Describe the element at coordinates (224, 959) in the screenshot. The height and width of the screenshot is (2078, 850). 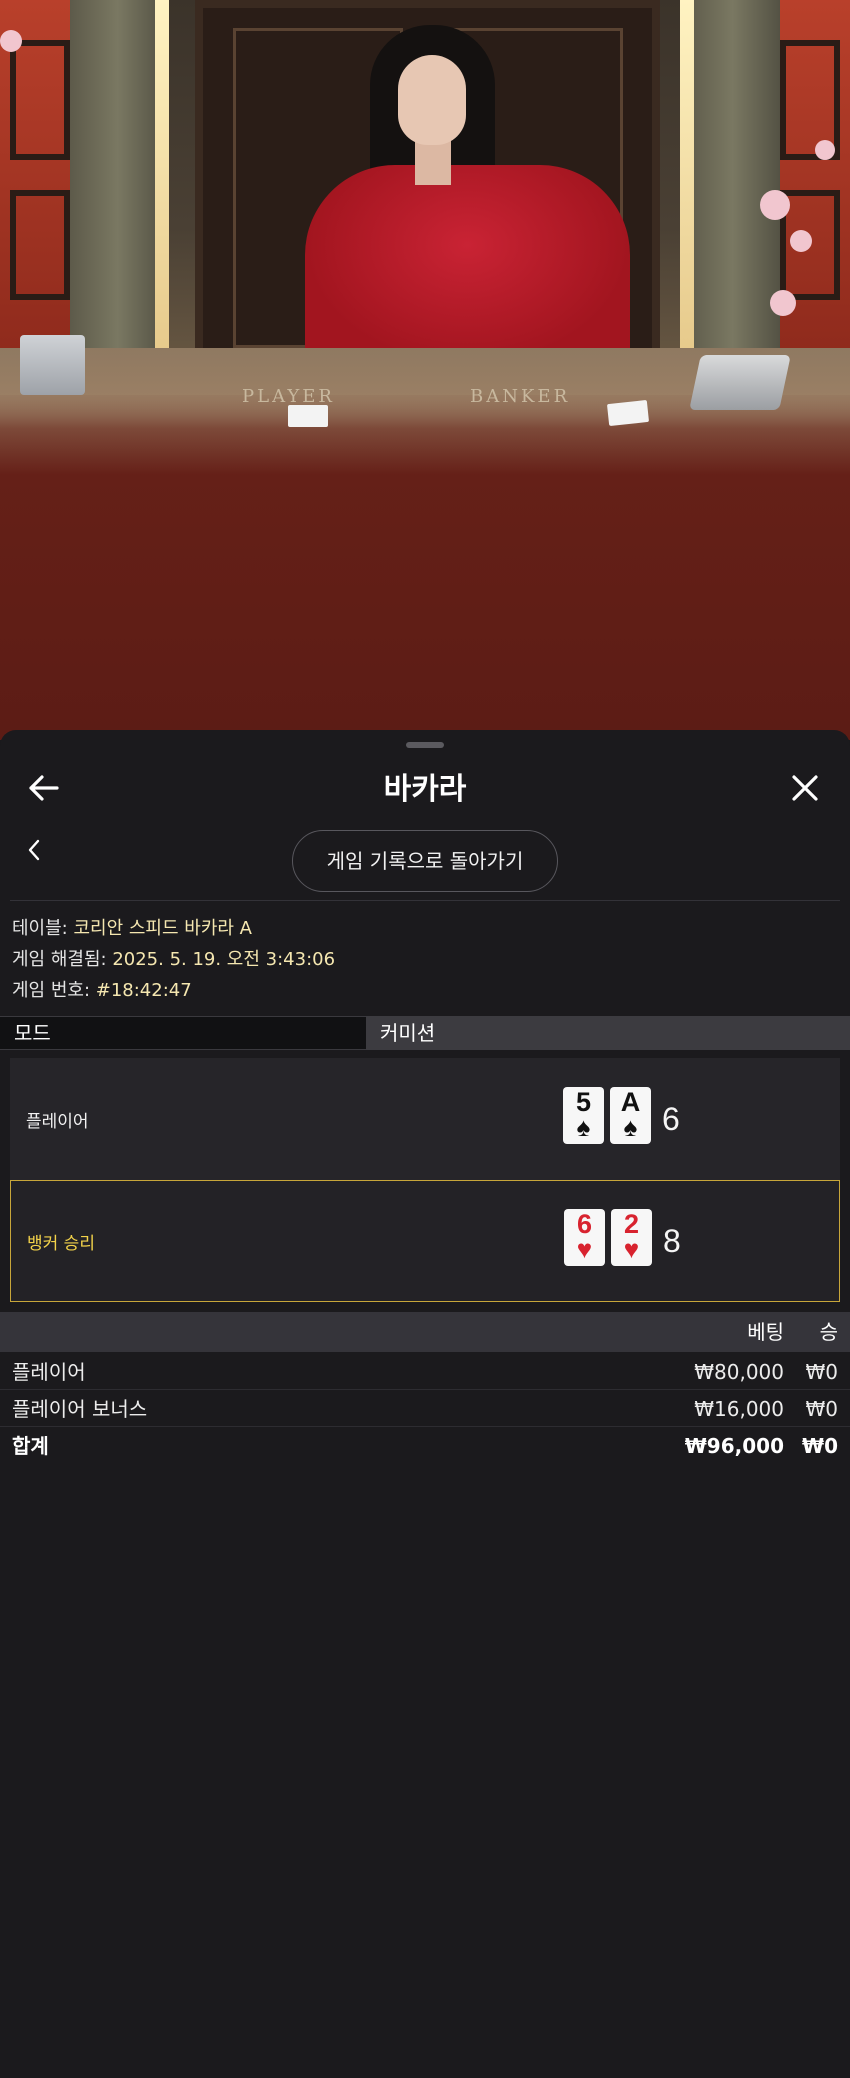
I see `resolved-time: 2025. 5. 19. 오전 3:43:06` at that location.